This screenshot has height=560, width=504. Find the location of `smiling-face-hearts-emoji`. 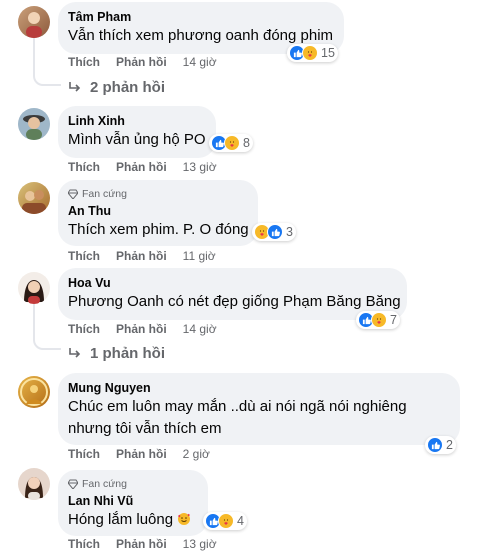

smiling-face-hearts-emoji is located at coordinates (184, 519).